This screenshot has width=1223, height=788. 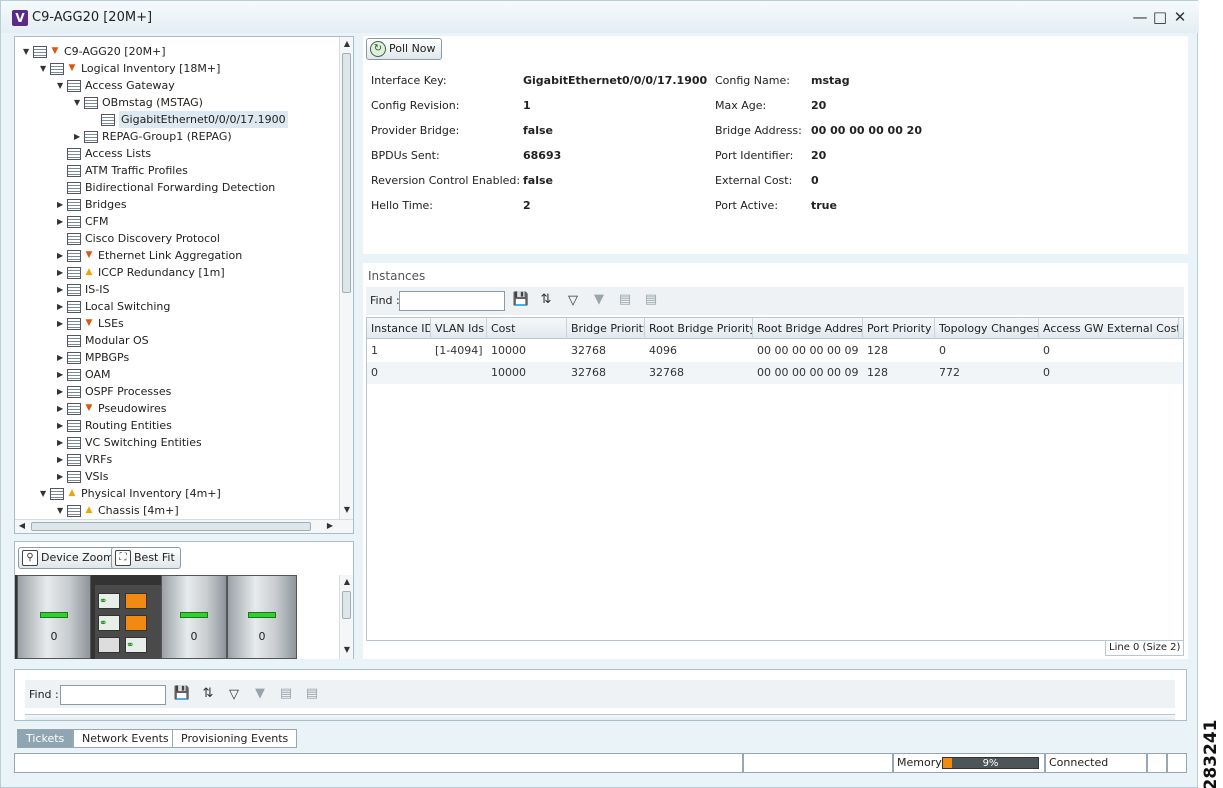 What do you see at coordinates (899, 328) in the screenshot?
I see `column-header: Port Priority` at bounding box center [899, 328].